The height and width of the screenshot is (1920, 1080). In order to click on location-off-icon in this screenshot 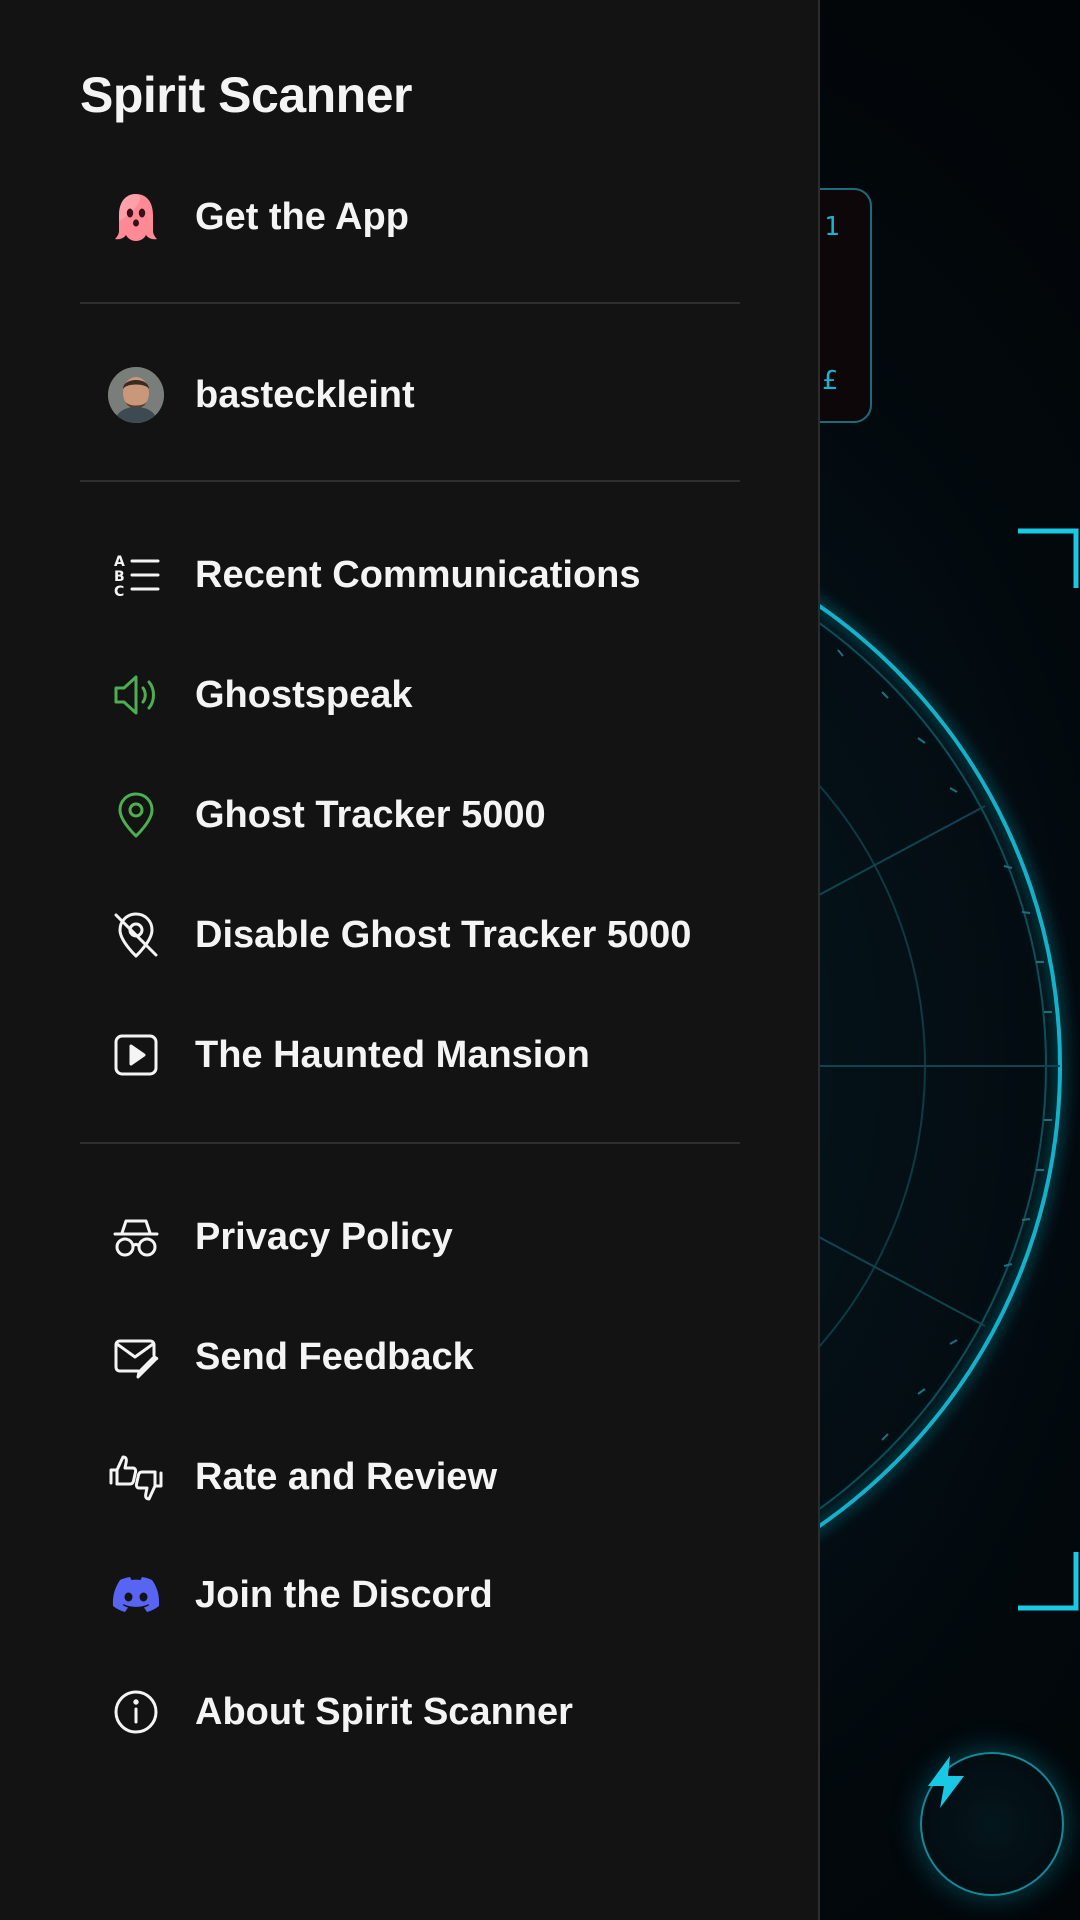, I will do `click(136, 935)`.